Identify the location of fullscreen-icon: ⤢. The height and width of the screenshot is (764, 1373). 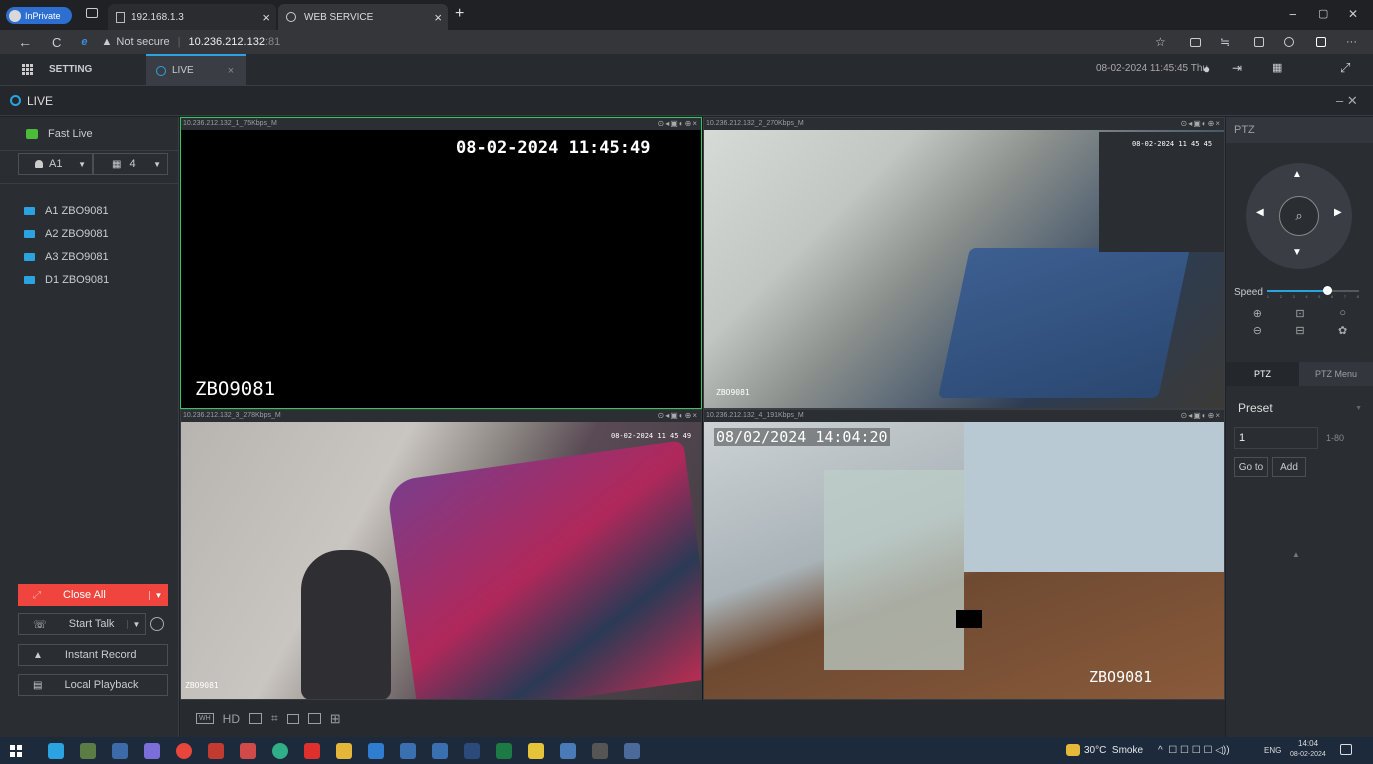
(1345, 68).